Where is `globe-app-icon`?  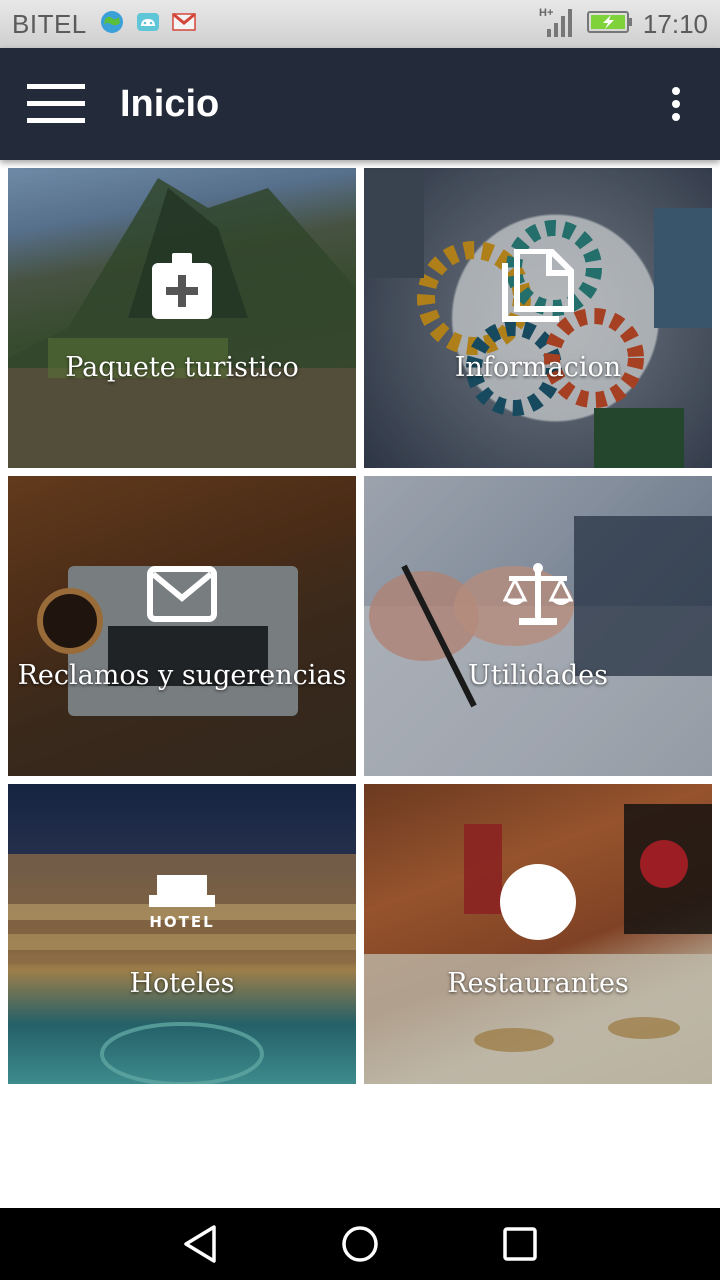 globe-app-icon is located at coordinates (112, 24).